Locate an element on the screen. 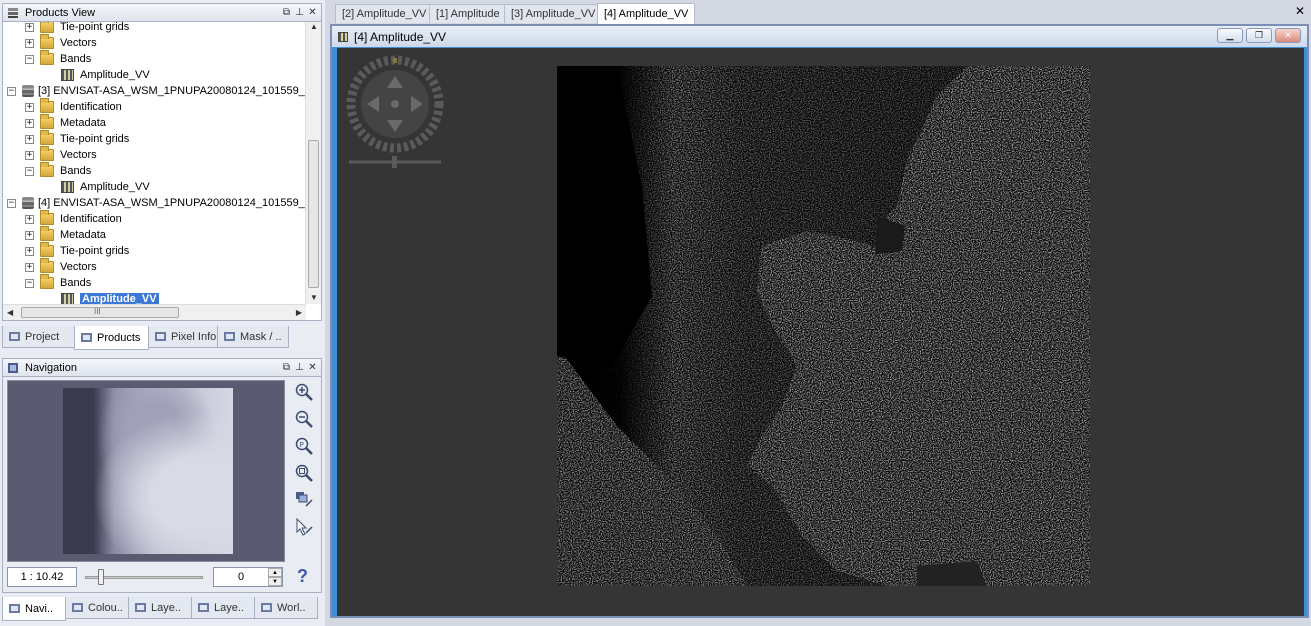 The image size is (1311, 626). sync-cursor-button is located at coordinates (304, 527).